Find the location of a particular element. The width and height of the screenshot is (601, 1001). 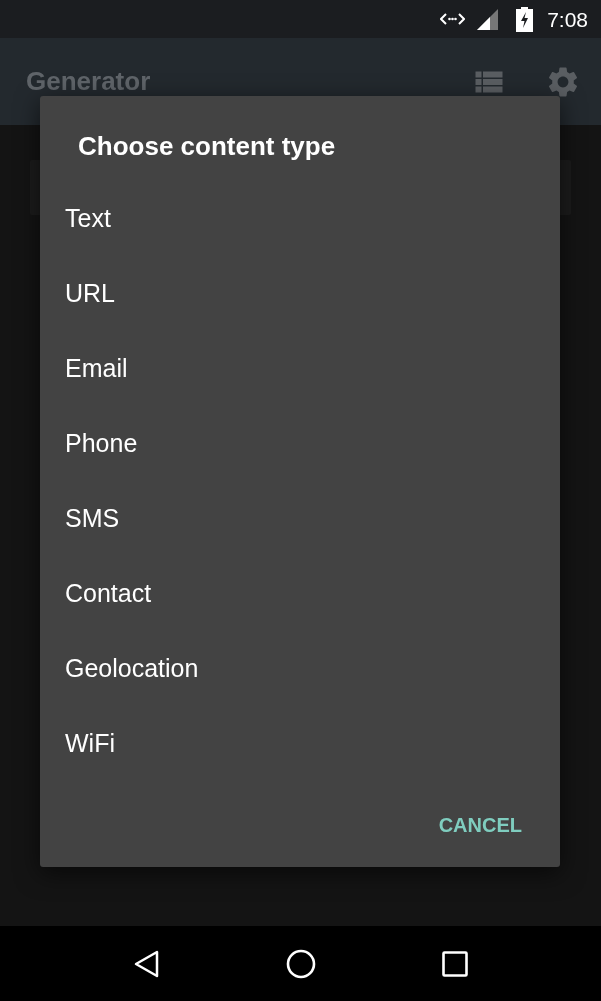

back-icon is located at coordinates (146, 963).